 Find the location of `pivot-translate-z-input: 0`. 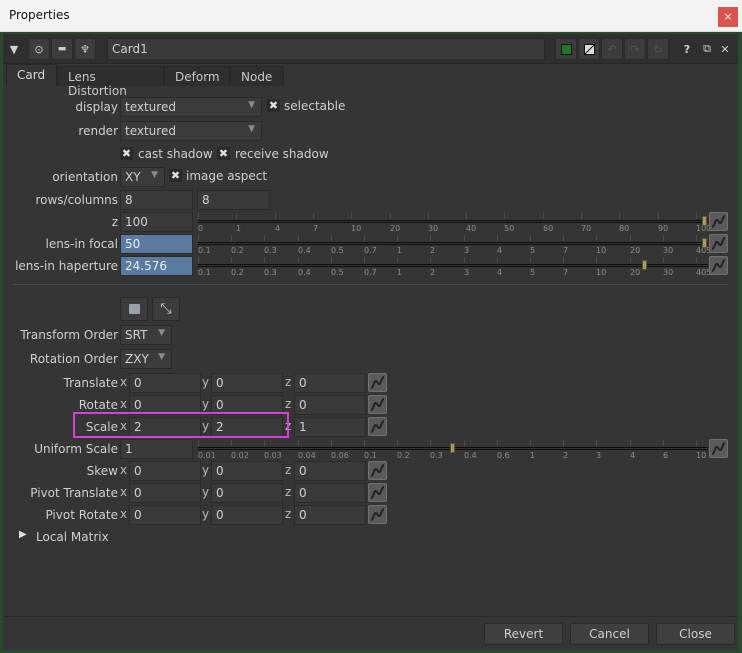

pivot-translate-z-input: 0 is located at coordinates (330, 493).